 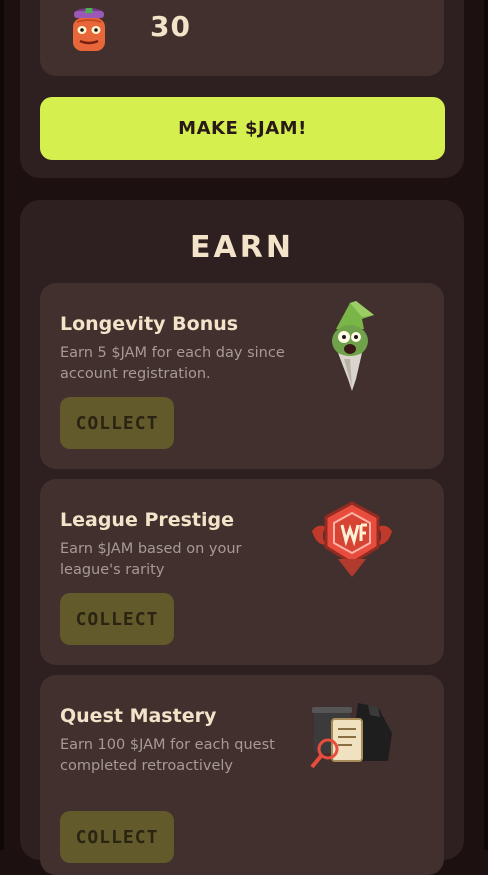 What do you see at coordinates (151, 559) in the screenshot?
I see `card-description: Earn $JAM based on your league's rarity` at bounding box center [151, 559].